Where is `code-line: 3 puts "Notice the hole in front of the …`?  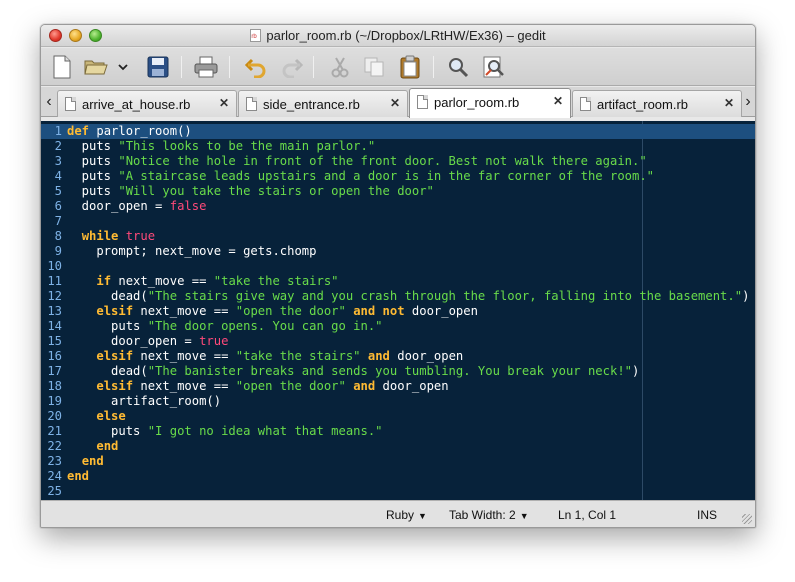 code-line: 3 puts "Notice the hole in front of the … is located at coordinates (398, 161).